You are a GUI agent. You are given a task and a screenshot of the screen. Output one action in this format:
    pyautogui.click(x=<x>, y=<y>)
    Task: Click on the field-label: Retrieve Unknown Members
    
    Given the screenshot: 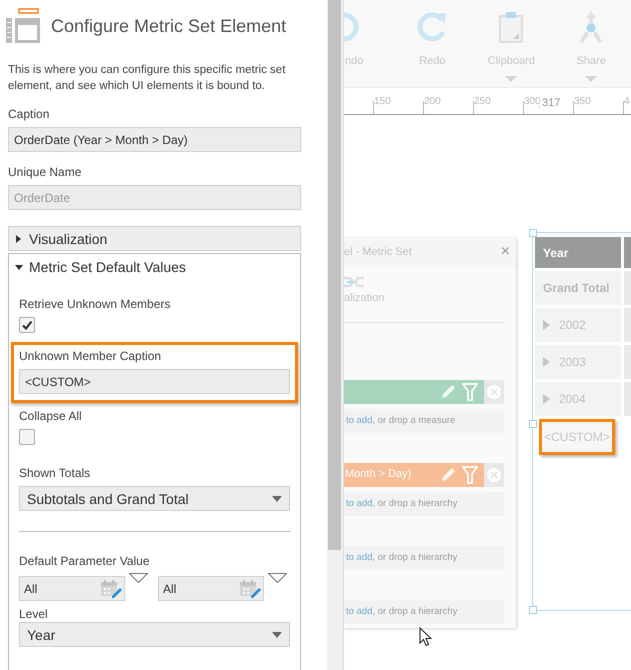 What is the action you would take?
    pyautogui.click(x=95, y=304)
    